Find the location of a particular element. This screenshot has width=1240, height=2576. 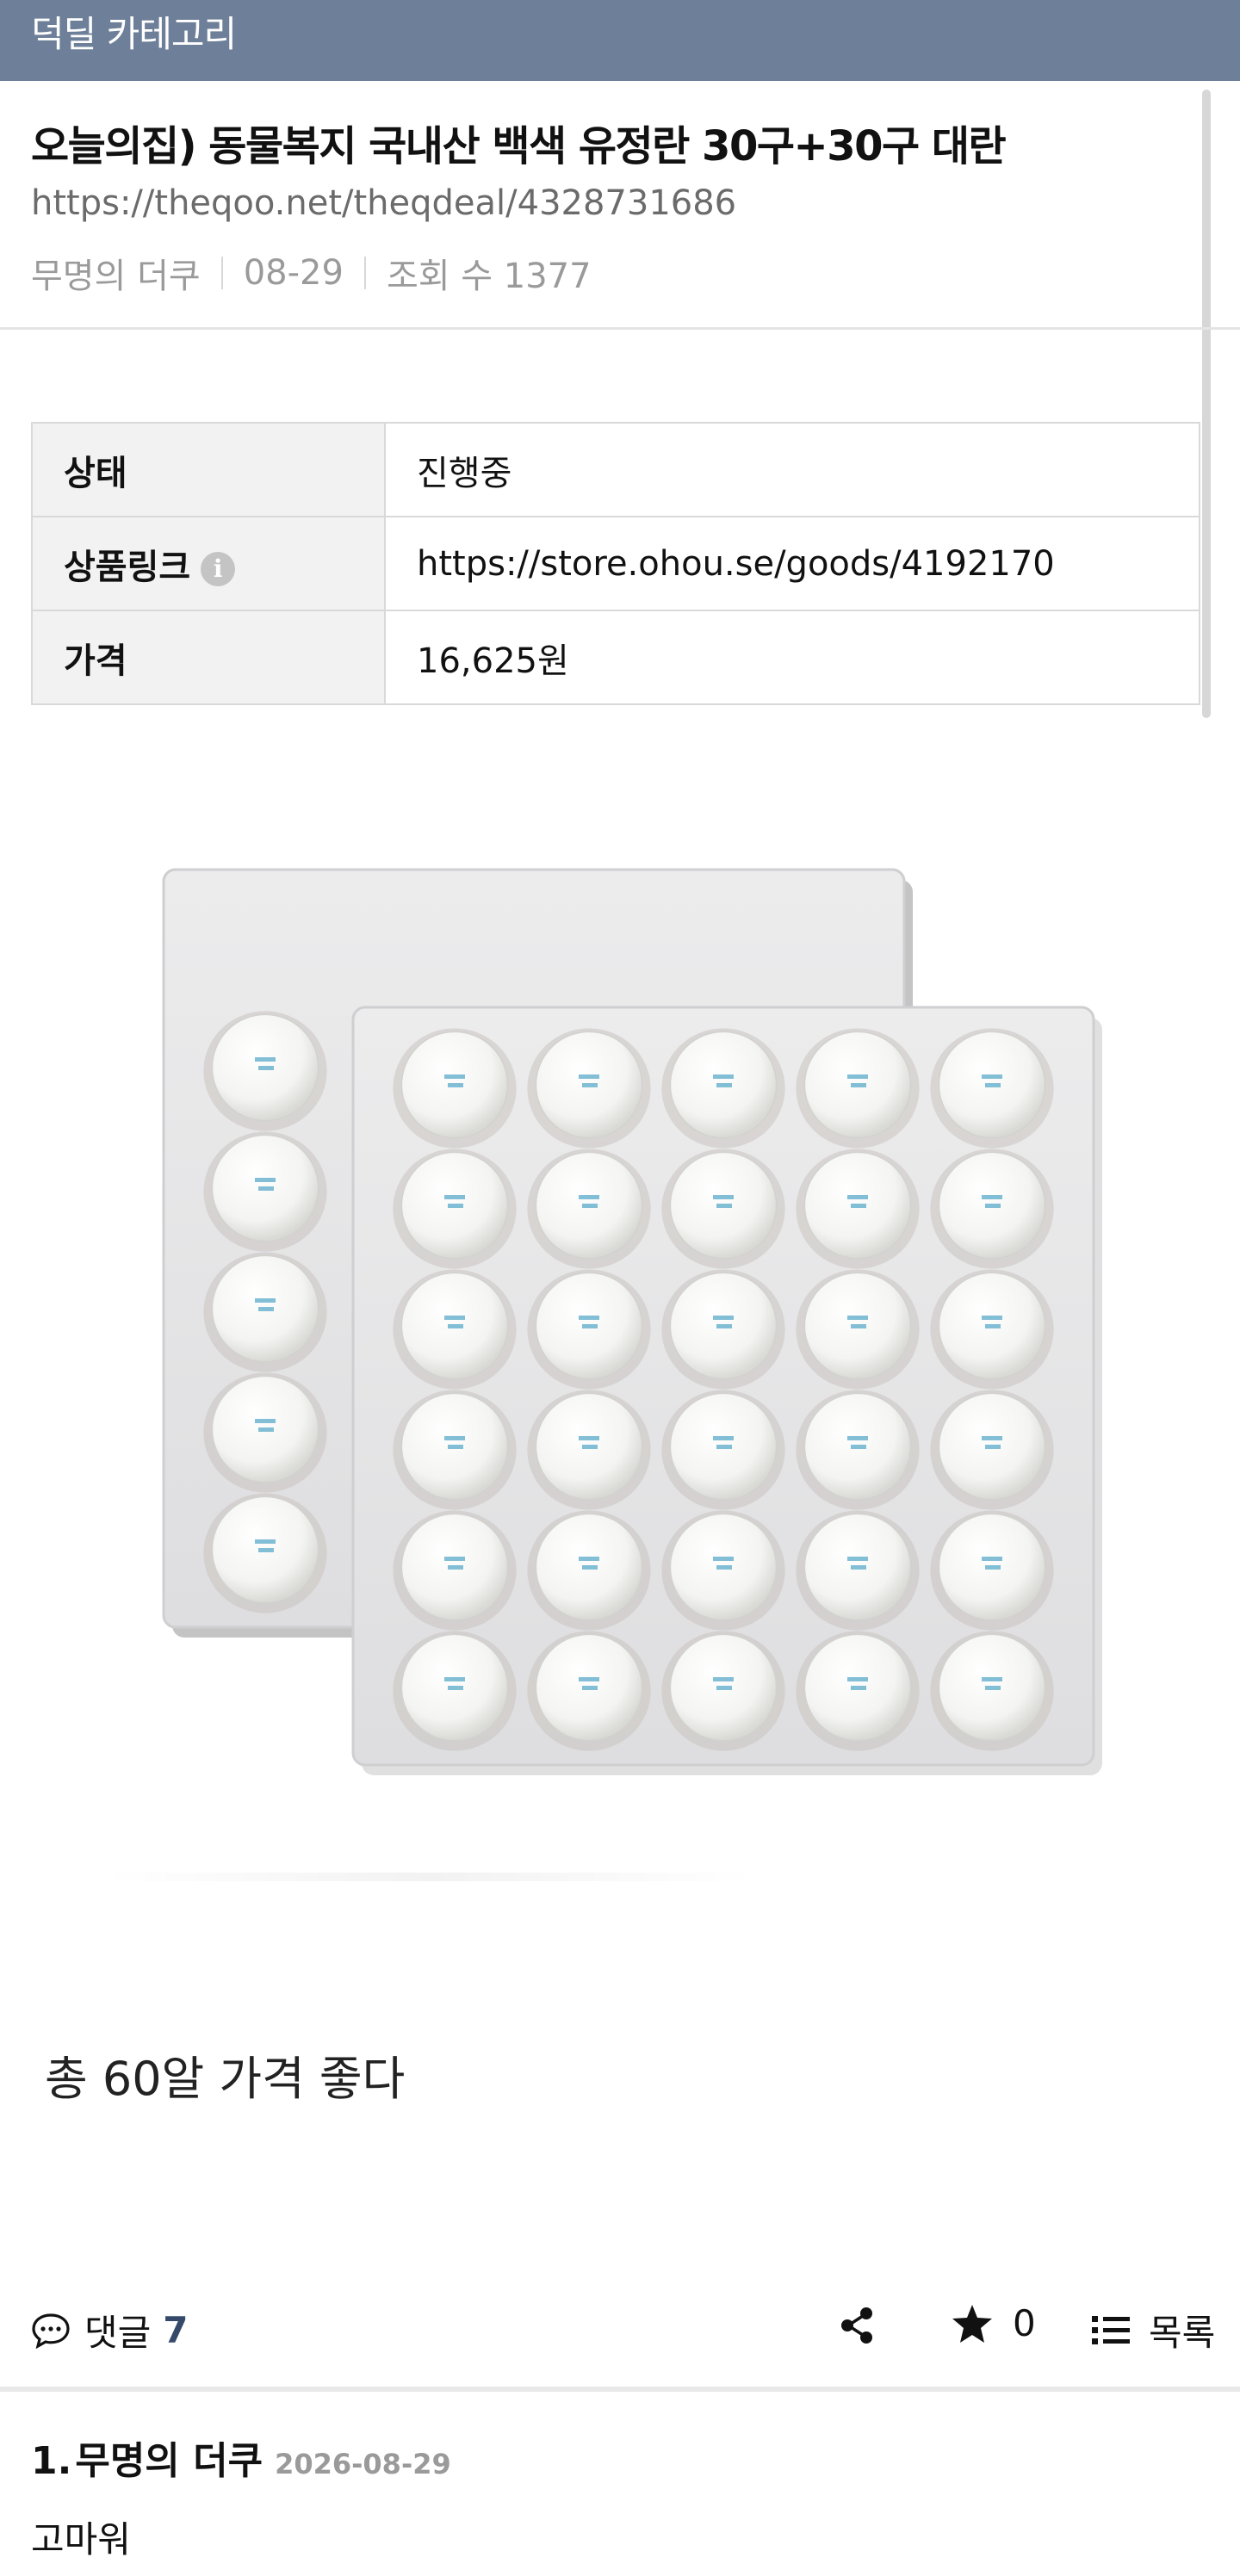

post-meta: 무명의 더쿠 08-29 조회 수 1377 is located at coordinates (311, 273).